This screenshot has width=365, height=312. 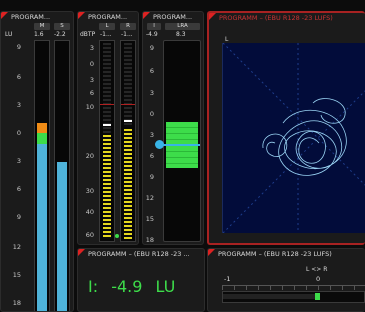 What do you see at coordinates (317, 296) in the screenshot?
I see `balance-position-marker` at bounding box center [317, 296].